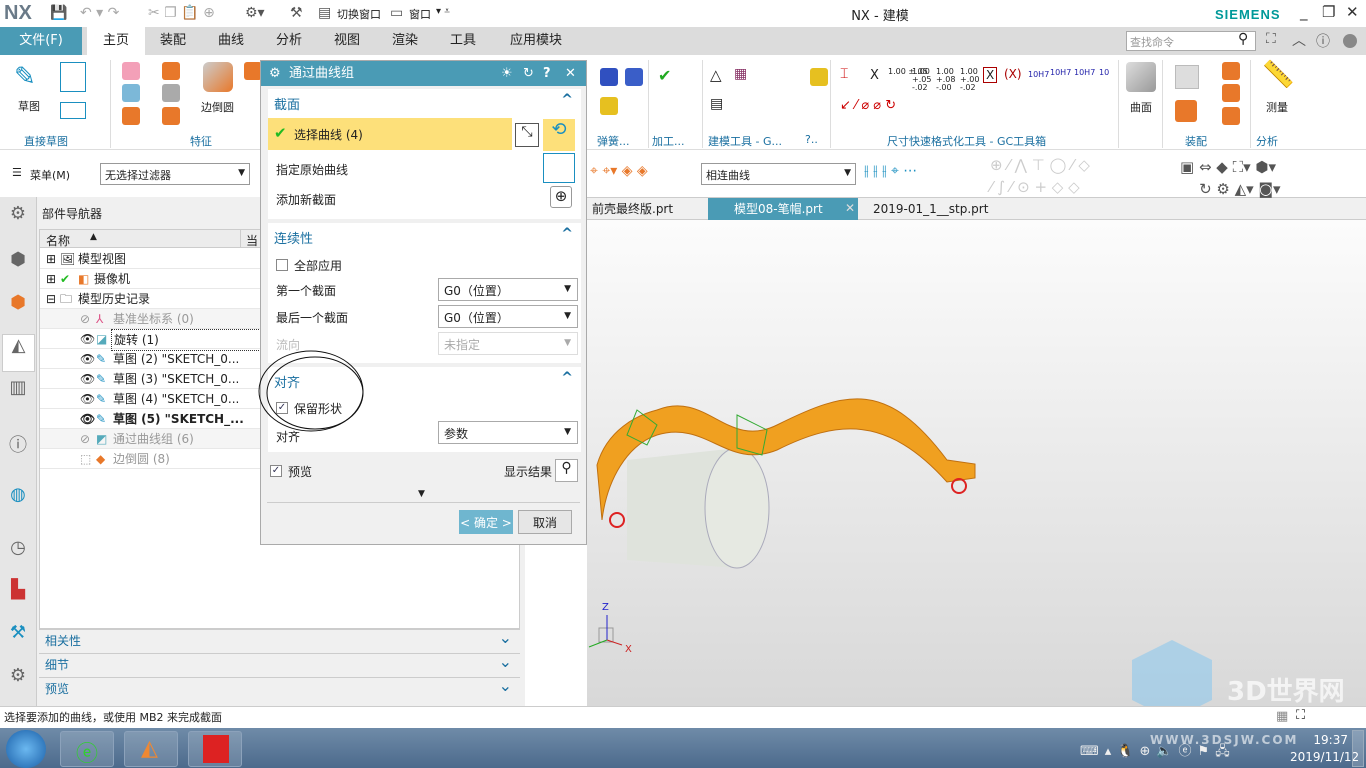 The width and height of the screenshot is (1366, 768). What do you see at coordinates (547, 73) in the screenshot?
I see `help-icon: ?` at bounding box center [547, 73].